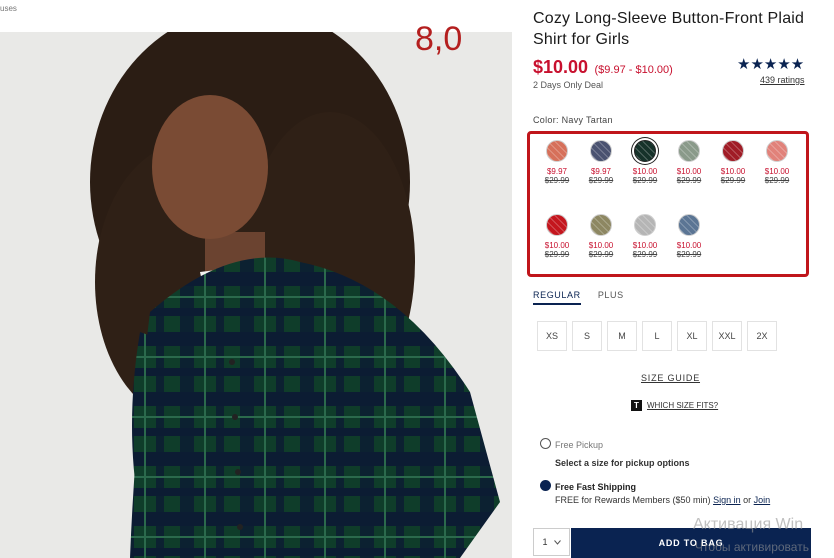 This screenshot has height=558, width=834. What do you see at coordinates (596, 487) in the screenshot?
I see `shipping-label: Free Fast Shipping` at bounding box center [596, 487].